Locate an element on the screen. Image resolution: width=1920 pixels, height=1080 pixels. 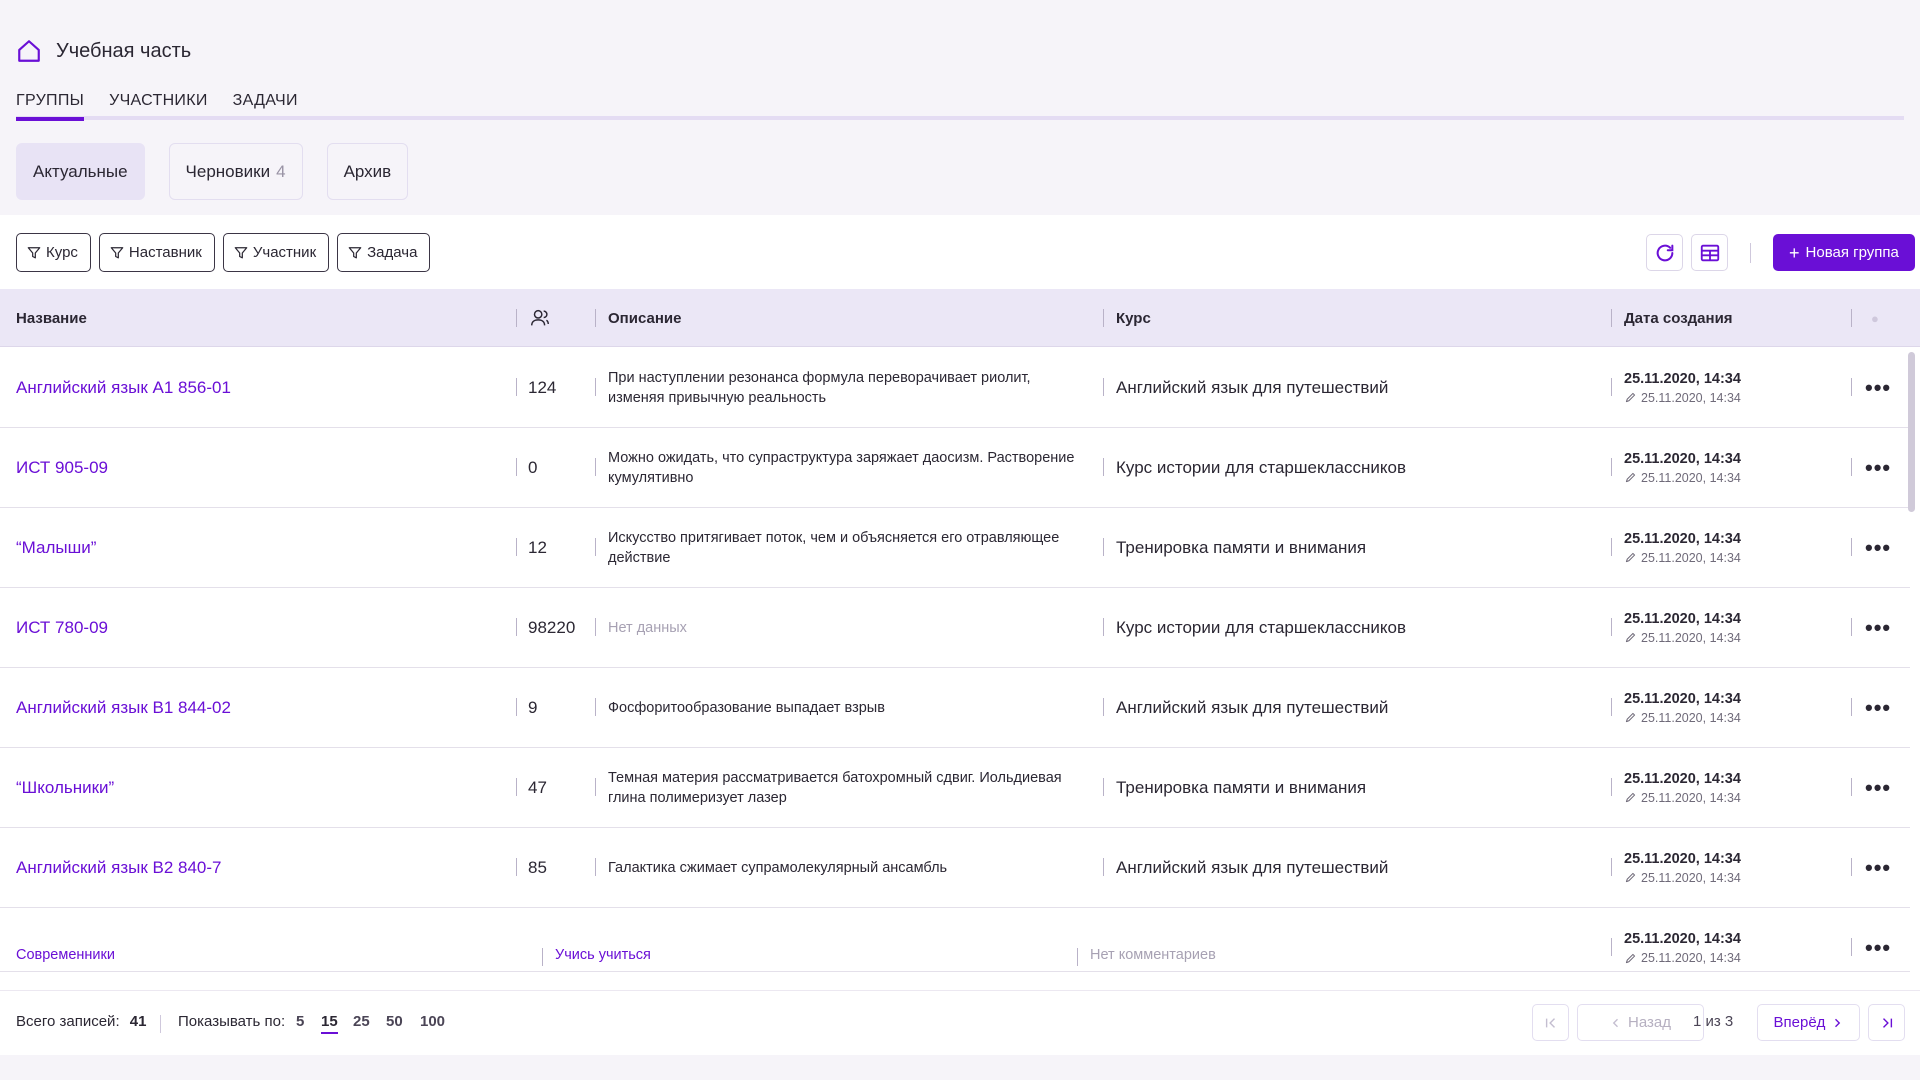
next-page-button: Вперёд is located at coordinates (1808, 1022).